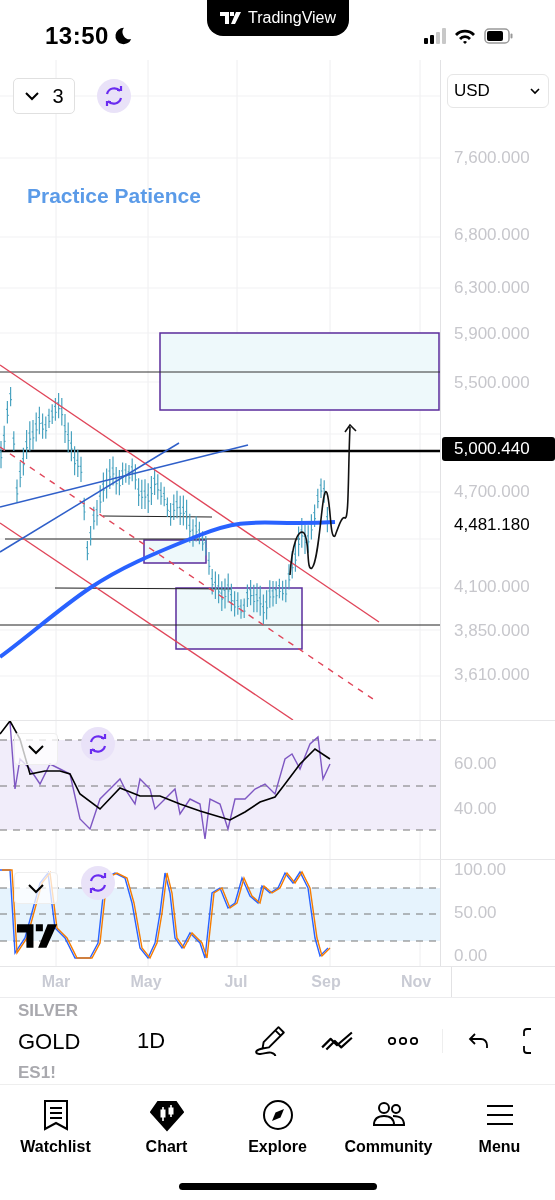 The image size is (555, 1200). I want to click on price-label: 3,610.000, so click(492, 675).